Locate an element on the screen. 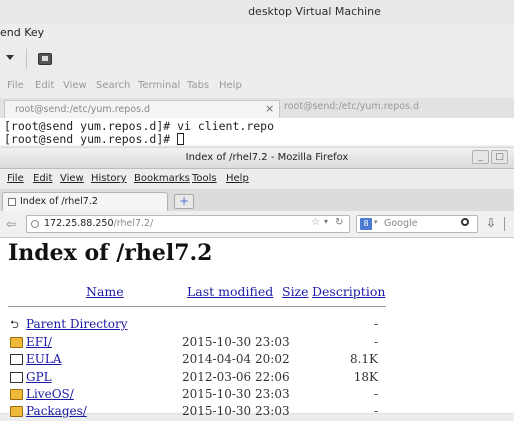 This screenshot has width=514, height=421. bookmark-star-icon: ☆ is located at coordinates (315, 222).